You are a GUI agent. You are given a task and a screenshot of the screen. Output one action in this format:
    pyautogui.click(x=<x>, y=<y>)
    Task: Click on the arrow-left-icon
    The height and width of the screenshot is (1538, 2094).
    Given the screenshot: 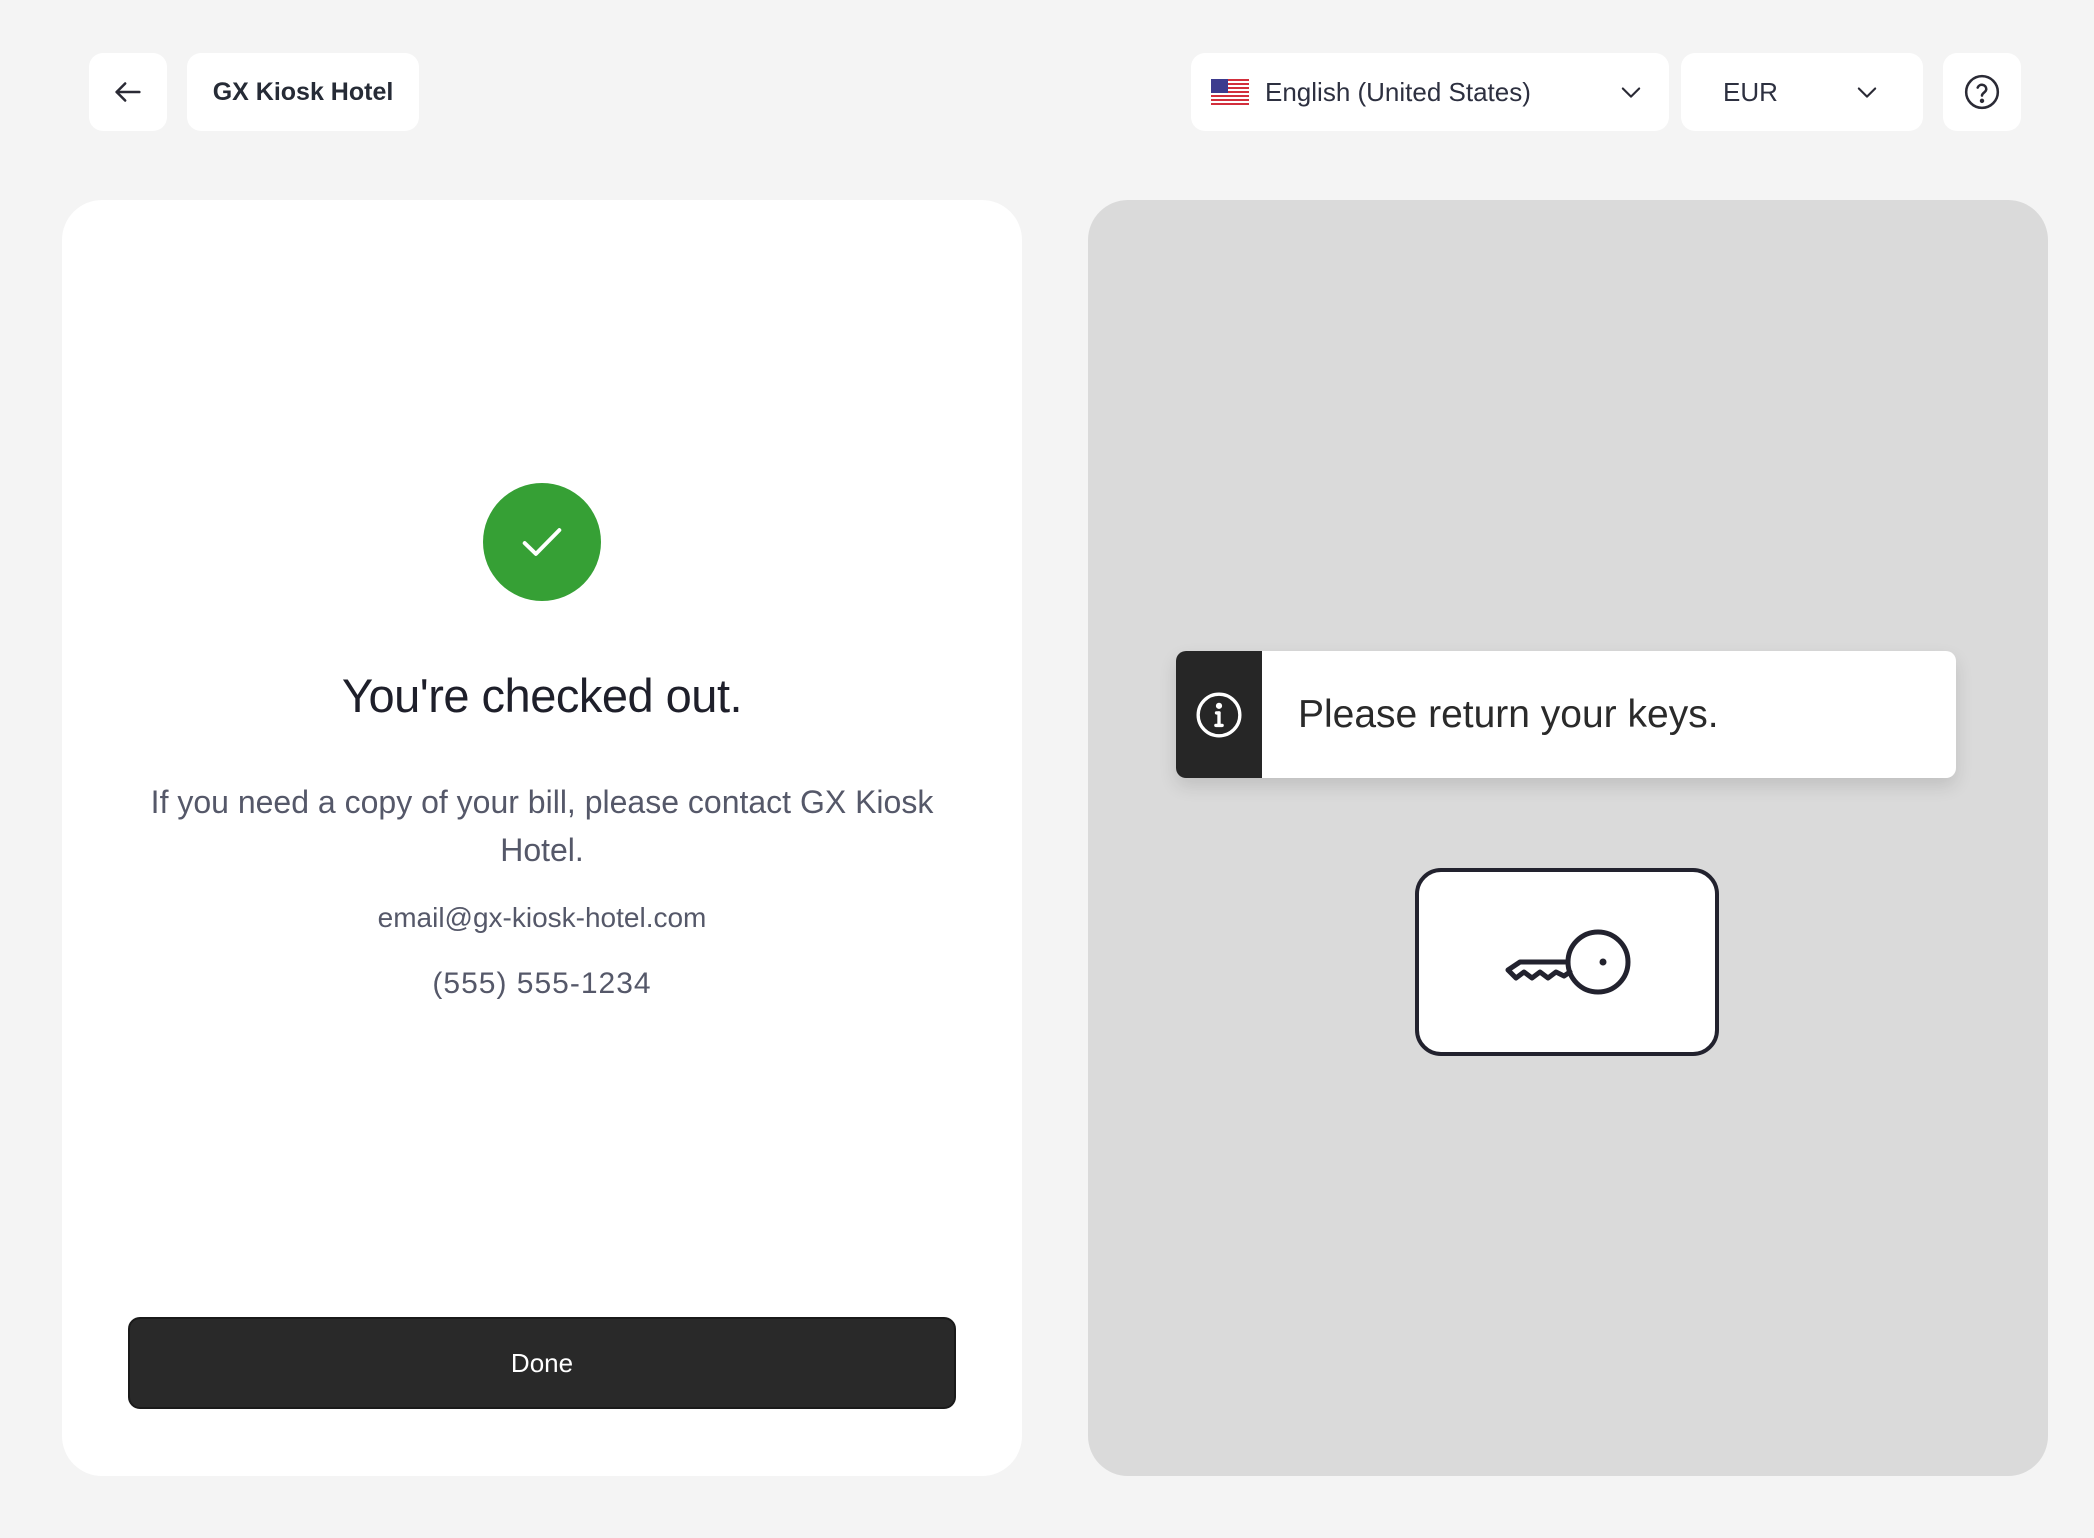 What is the action you would take?
    pyautogui.click(x=128, y=92)
    